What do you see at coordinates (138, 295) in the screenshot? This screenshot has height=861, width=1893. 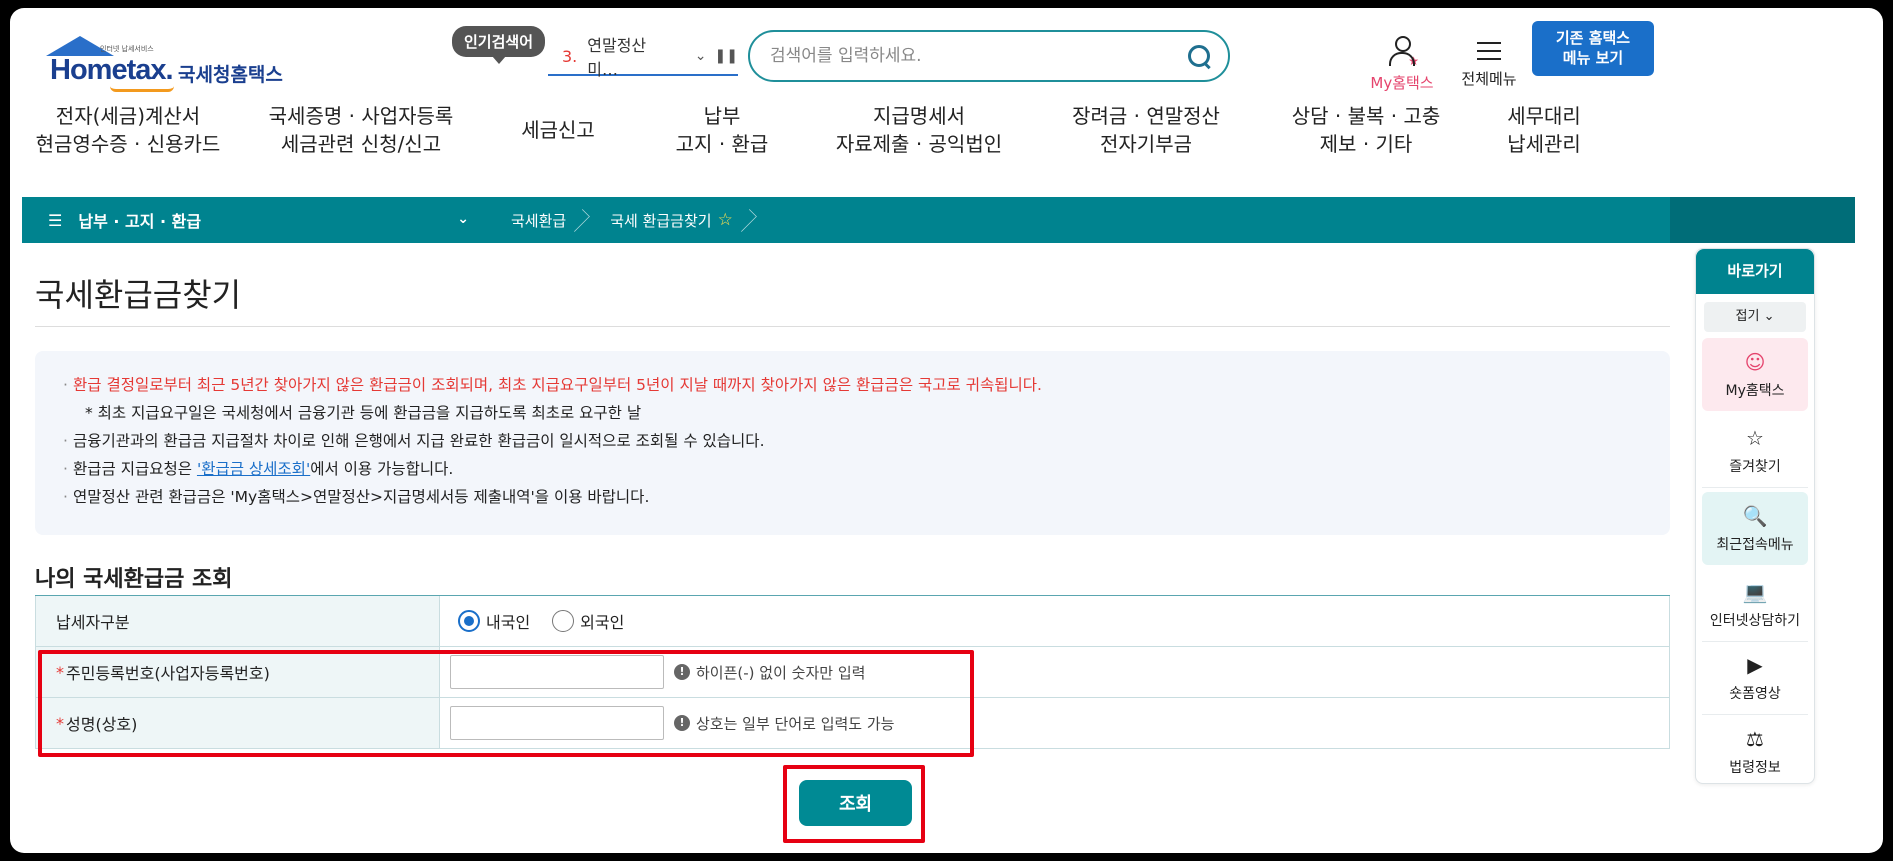 I see `page-title: 국세환급금찾기` at bounding box center [138, 295].